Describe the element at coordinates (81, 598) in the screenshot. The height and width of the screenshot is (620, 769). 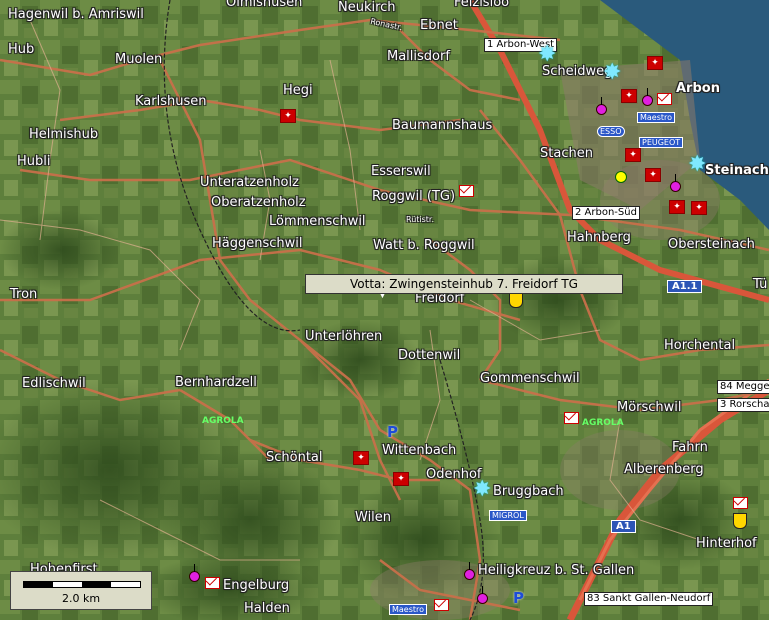
I see `scale-label: 2.0 km` at that location.